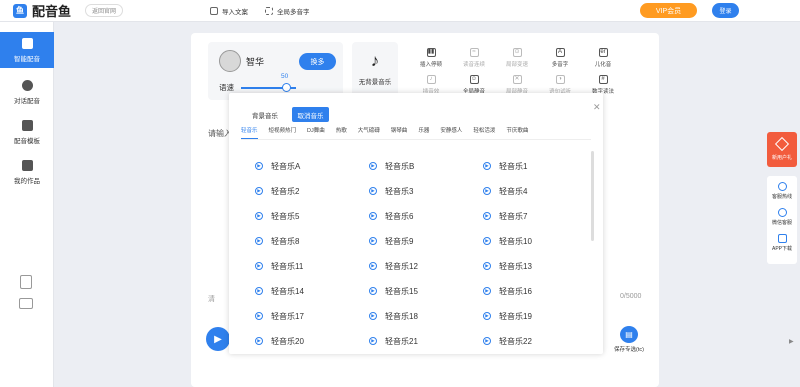 The image size is (800, 387). I want to click on music-list-item: ▶ 轻音乐13, so click(536, 266).